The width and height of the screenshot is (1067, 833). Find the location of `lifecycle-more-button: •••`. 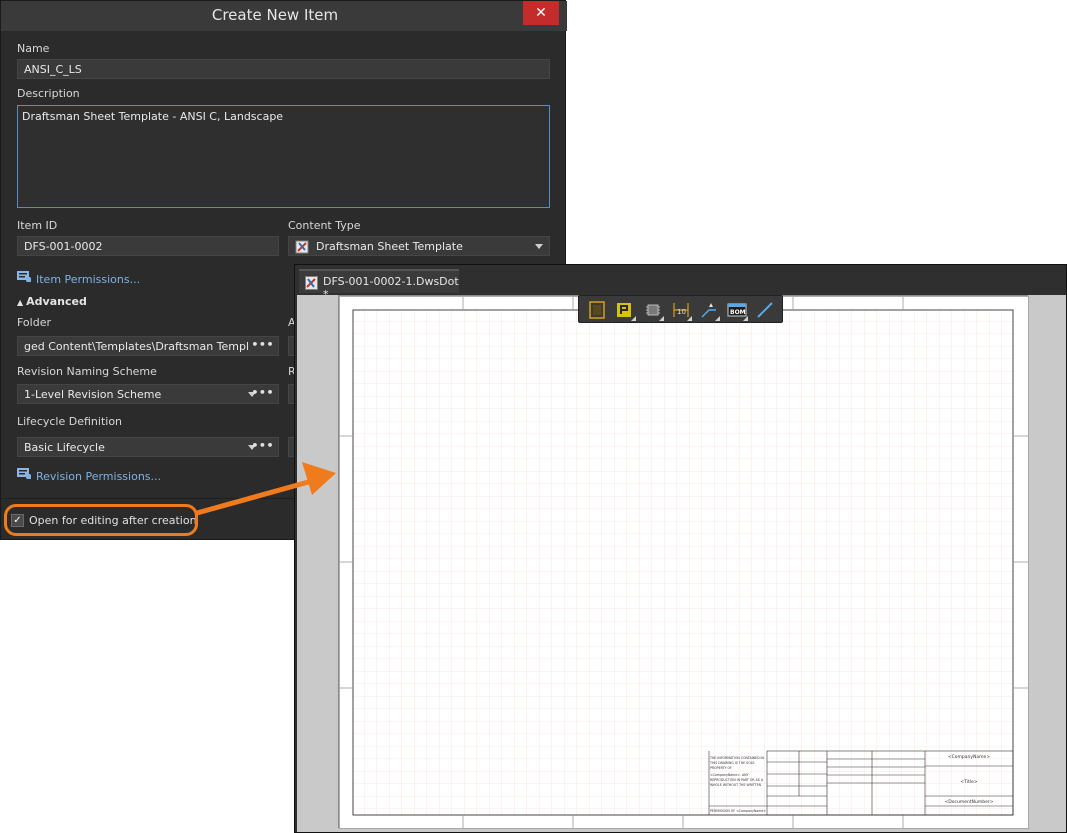

lifecycle-more-button: ••• is located at coordinates (262, 445).